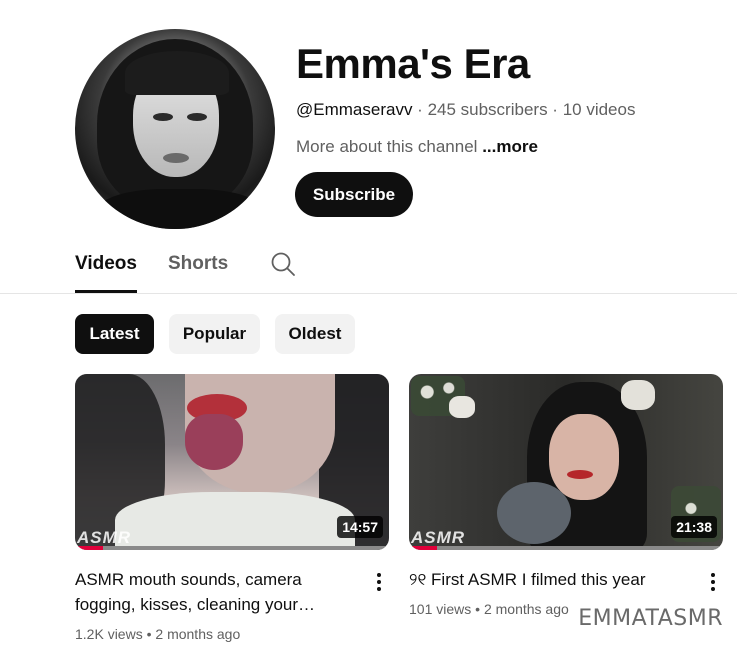 The width and height of the screenshot is (737, 646). Describe the element at coordinates (163, 117) in the screenshot. I see `avatar-eye-left` at that location.